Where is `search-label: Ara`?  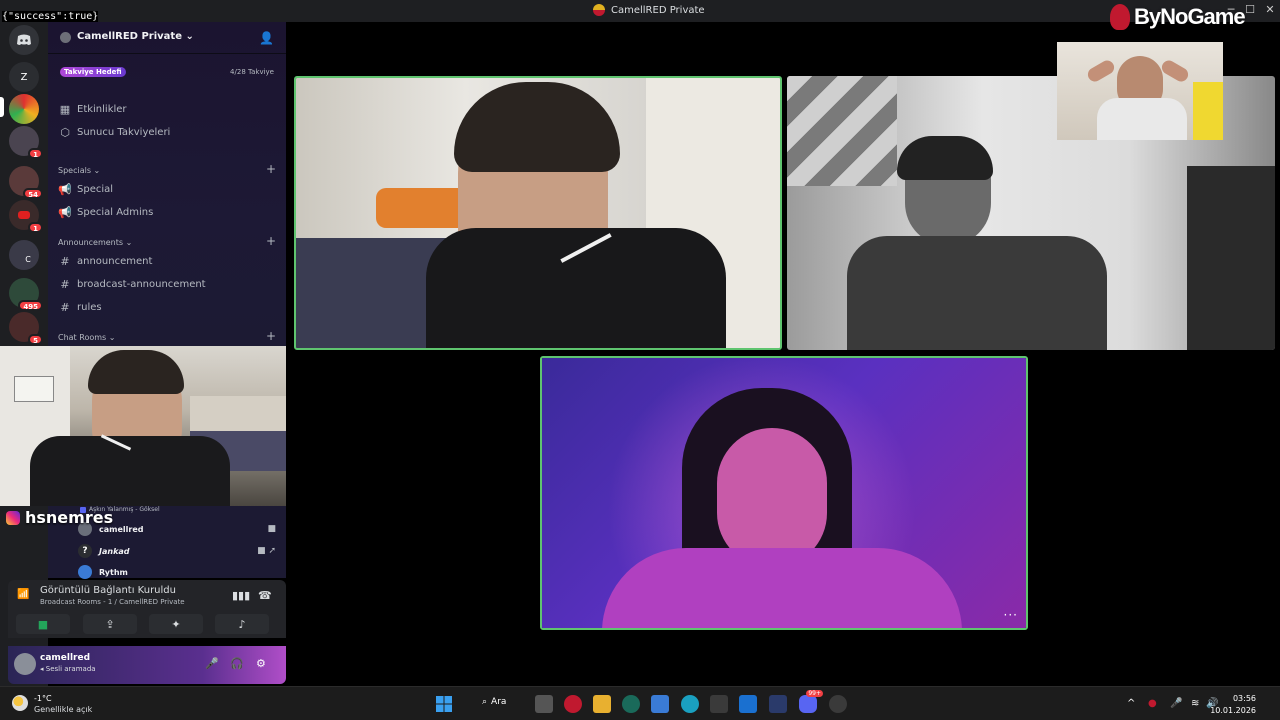 search-label: Ara is located at coordinates (499, 702).